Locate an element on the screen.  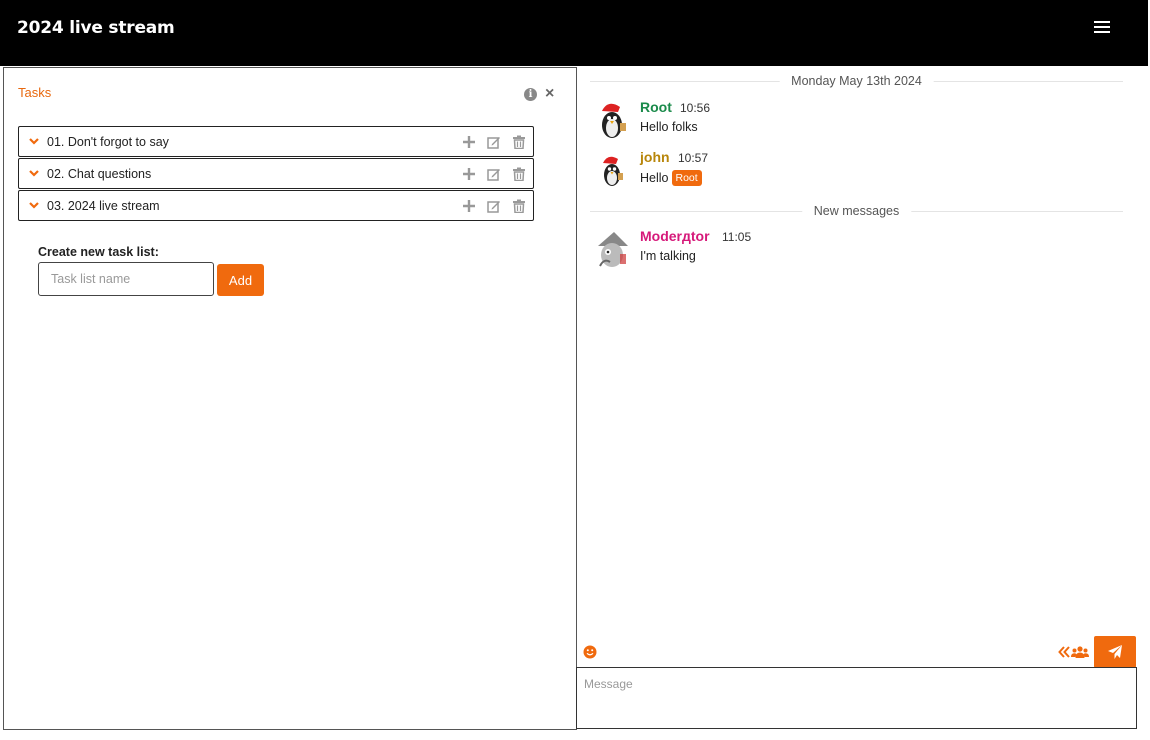
bars-icon is located at coordinates (1102, 28).